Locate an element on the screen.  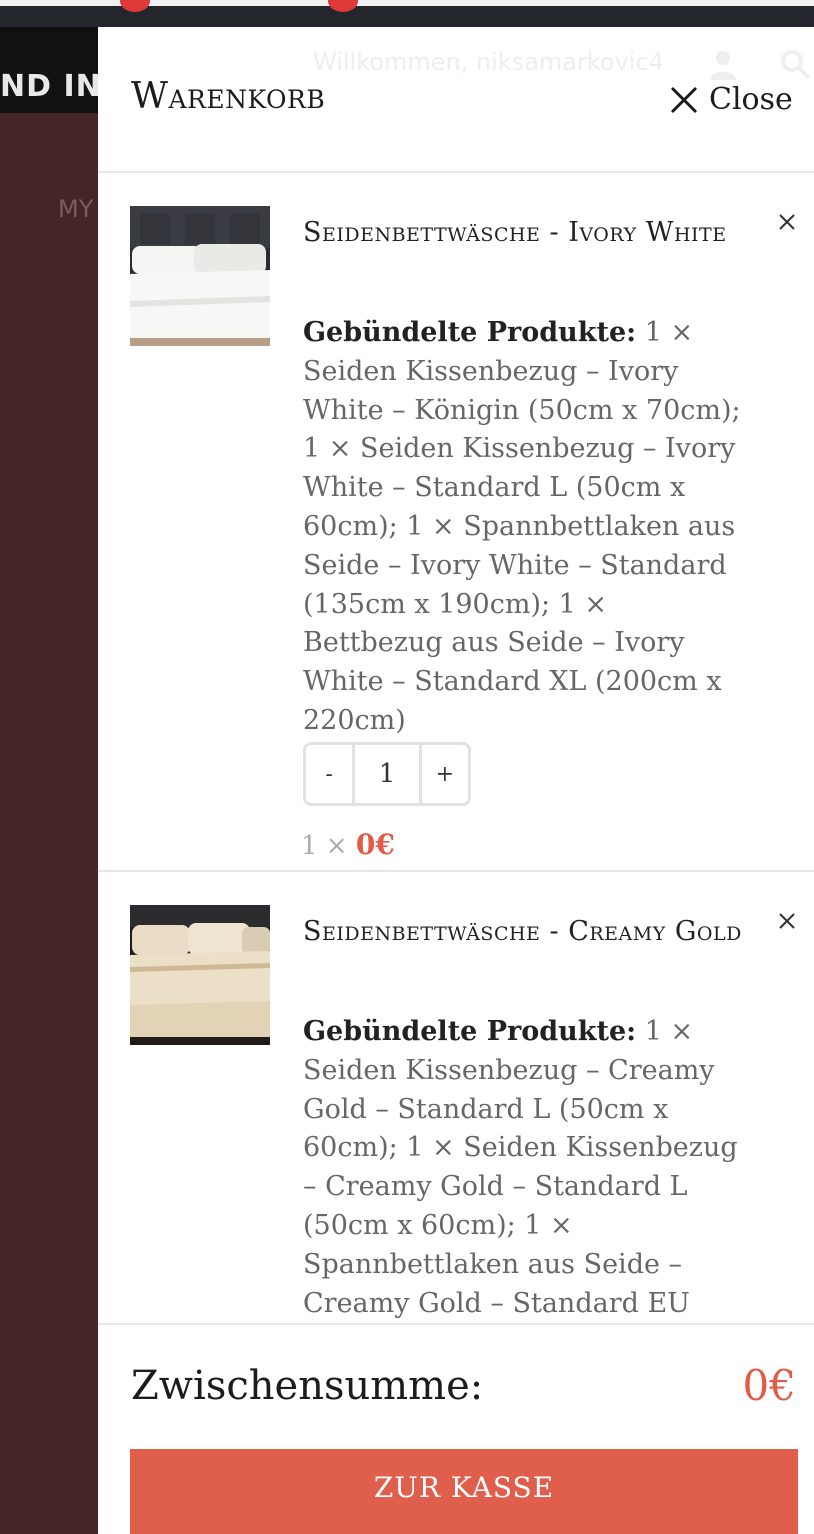
welcome-text: Willkommen, niksamarkovic4 is located at coordinates (488, 62).